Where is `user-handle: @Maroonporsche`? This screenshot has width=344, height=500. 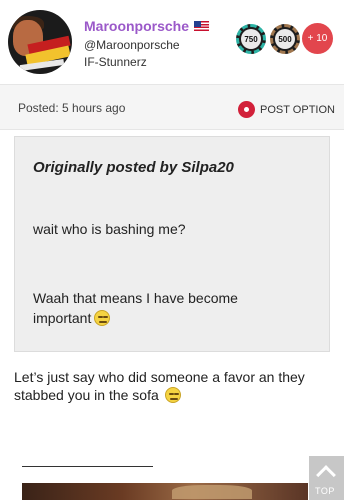
user-handle: @Maroonporsche is located at coordinates (132, 45).